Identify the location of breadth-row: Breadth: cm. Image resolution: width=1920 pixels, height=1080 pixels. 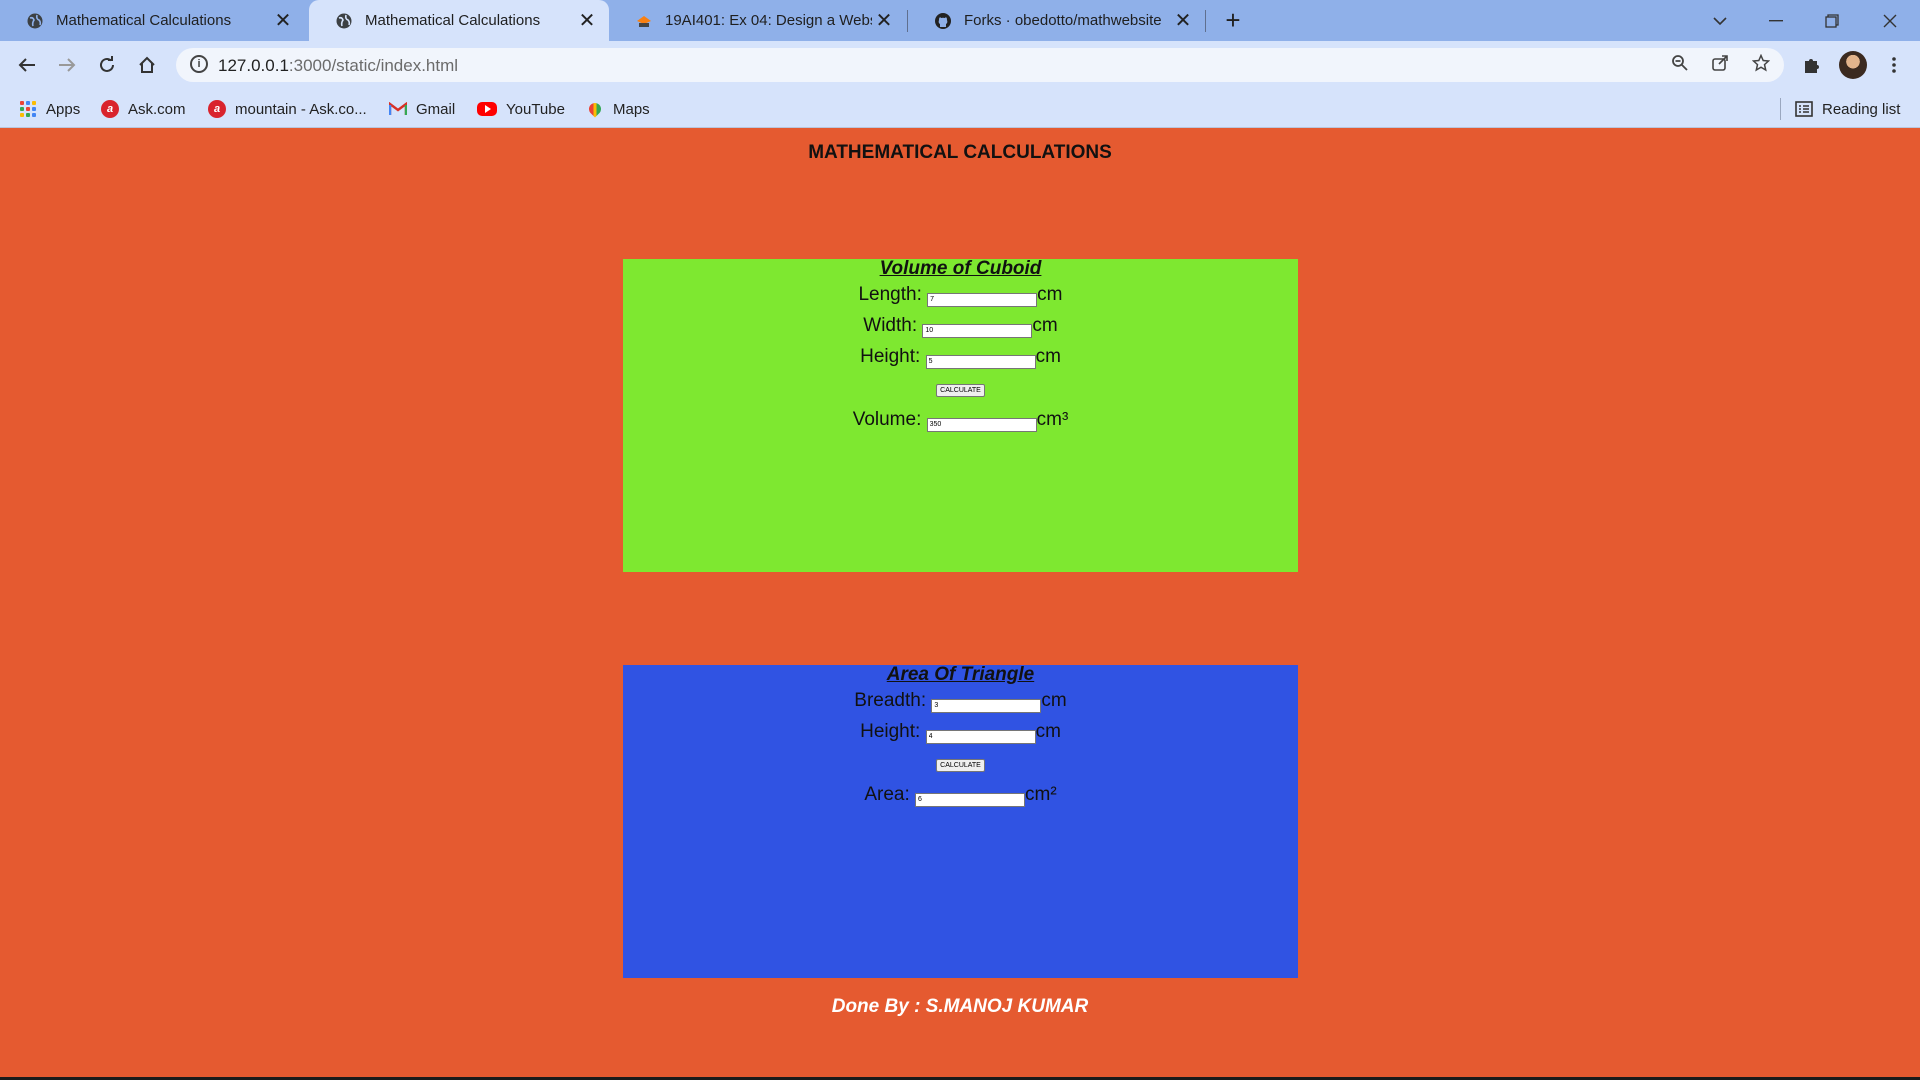
(960, 700).